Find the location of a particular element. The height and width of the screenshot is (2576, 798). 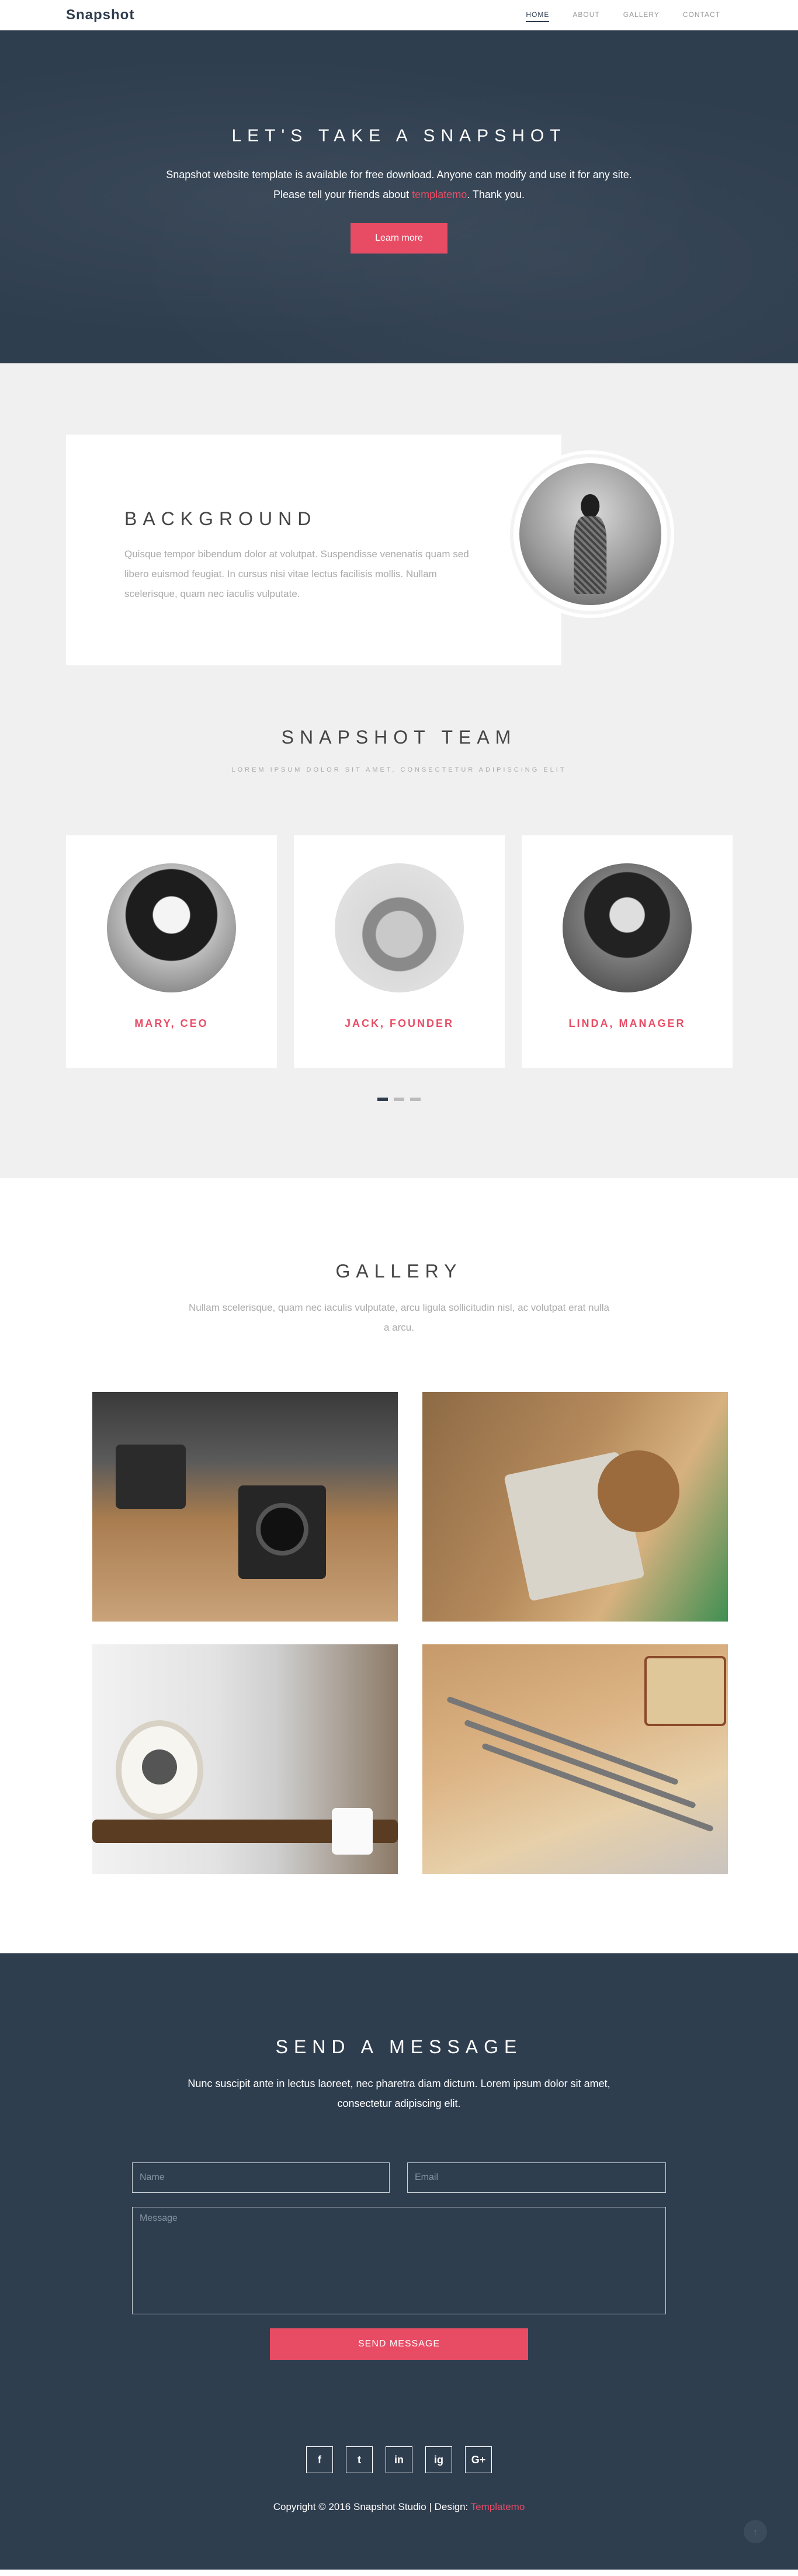

nav-item-home: HOME is located at coordinates (537, 15).